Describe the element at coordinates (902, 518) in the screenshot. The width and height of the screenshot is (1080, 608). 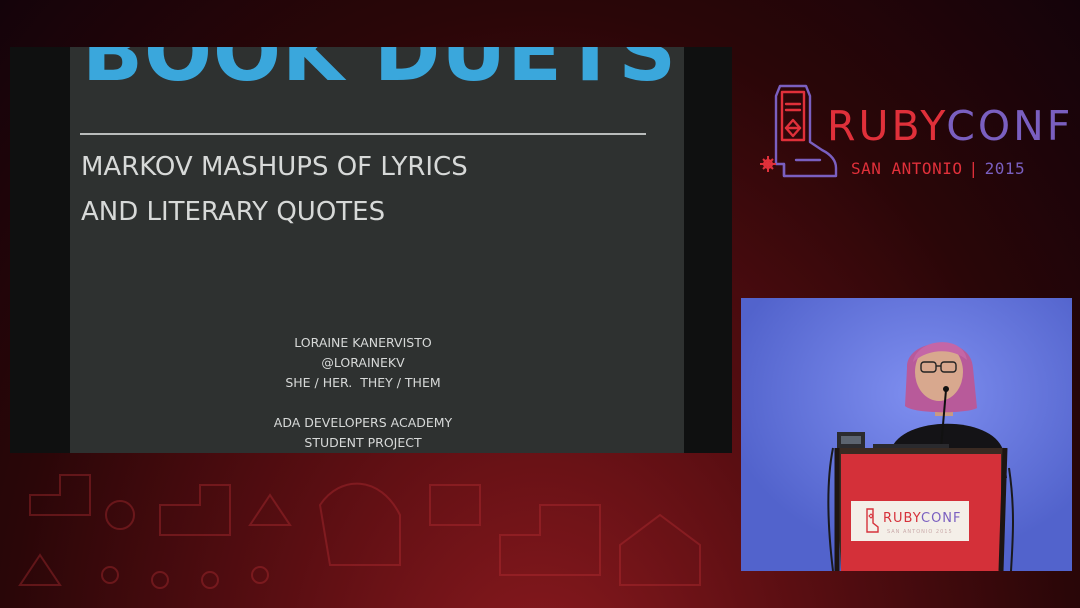
I see `podium-name-ruby: RUBY` at that location.